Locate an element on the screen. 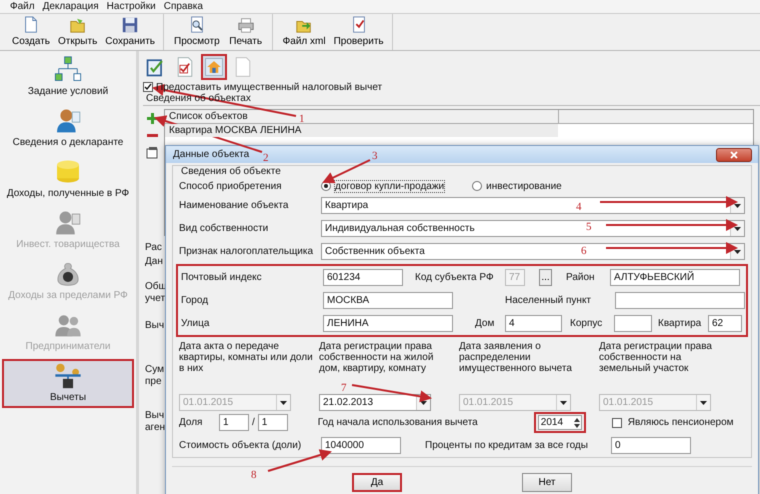 The image size is (760, 494). add-icon is located at coordinates (152, 118).